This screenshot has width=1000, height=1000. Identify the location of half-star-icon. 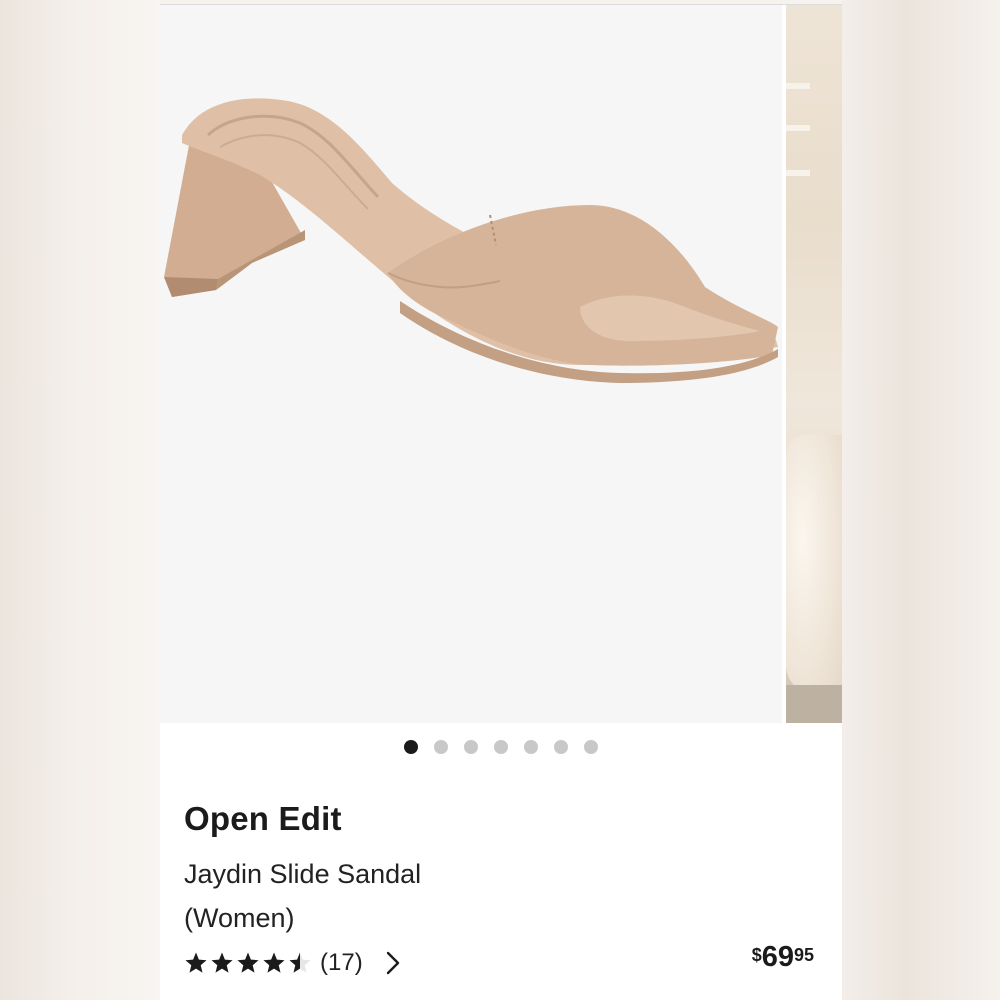
(300, 962).